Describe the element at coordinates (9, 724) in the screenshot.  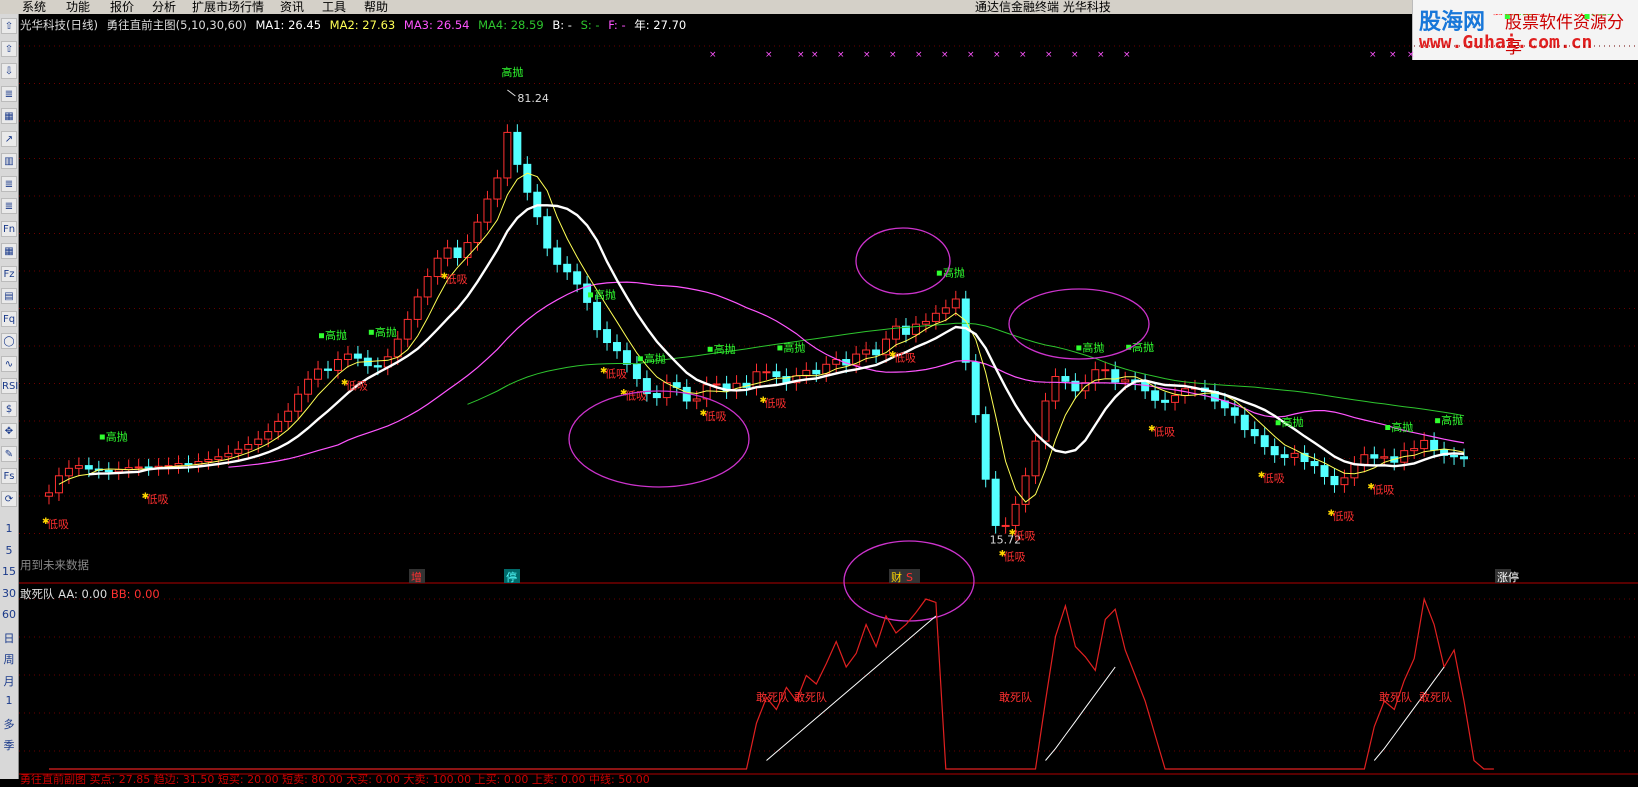
I see `period-button: 多` at that location.